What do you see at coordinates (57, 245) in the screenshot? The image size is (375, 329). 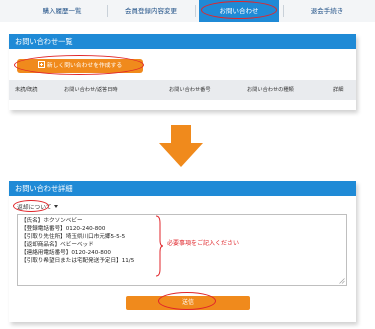 I see `message-line-product: 【返却商品名】ベビーベッド` at bounding box center [57, 245].